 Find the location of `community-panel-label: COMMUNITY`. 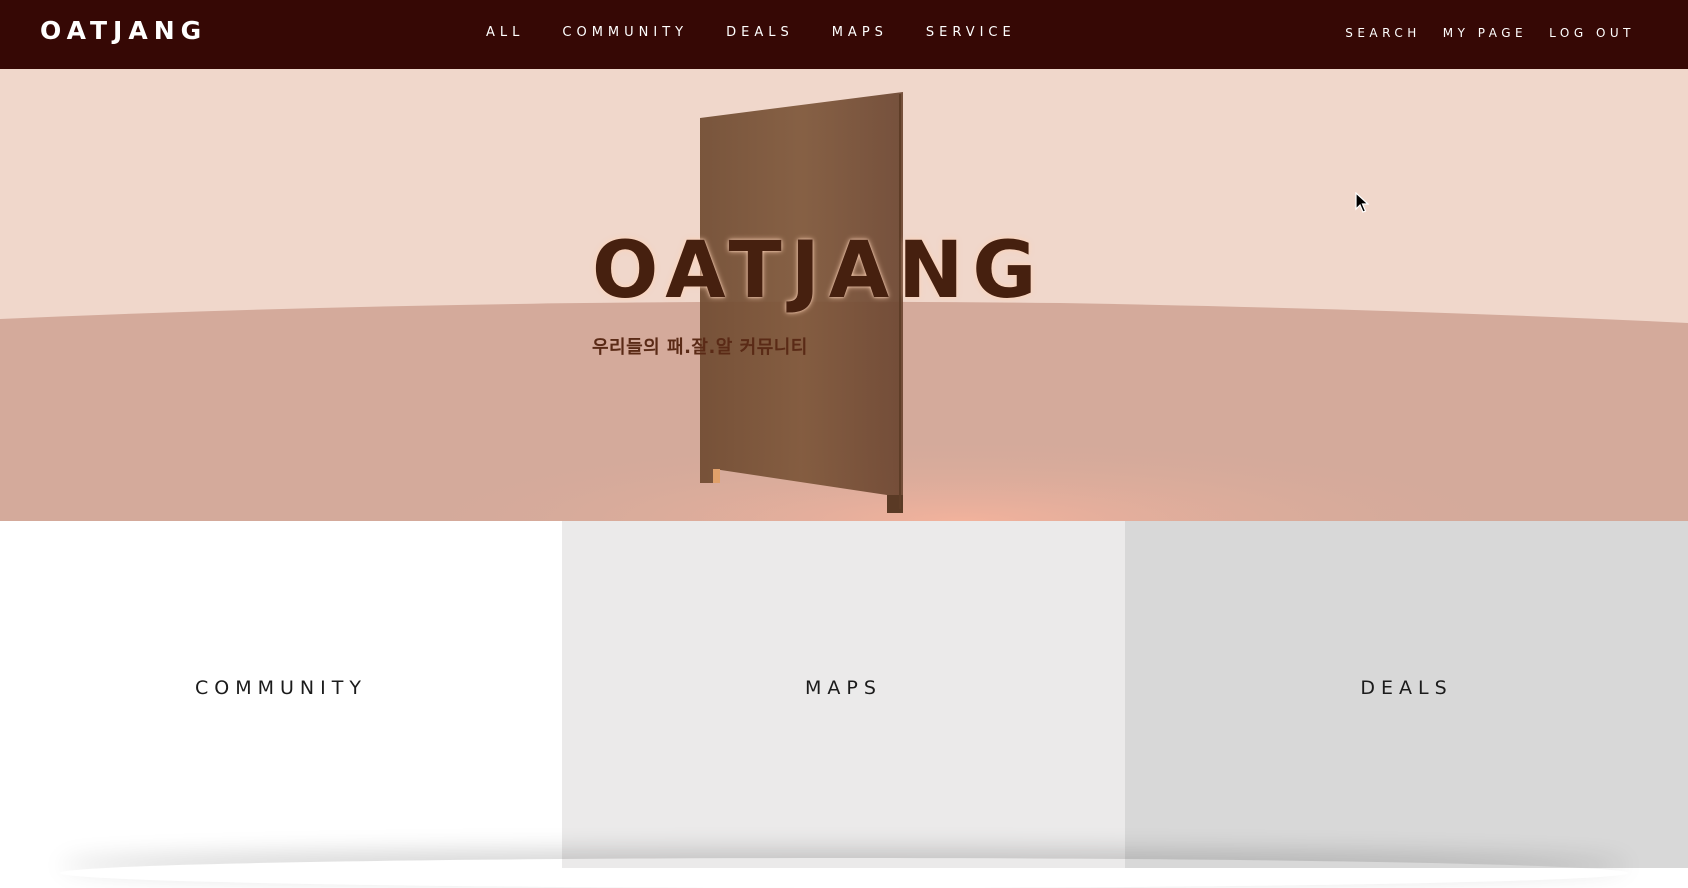

community-panel-label: COMMUNITY is located at coordinates (281, 687).